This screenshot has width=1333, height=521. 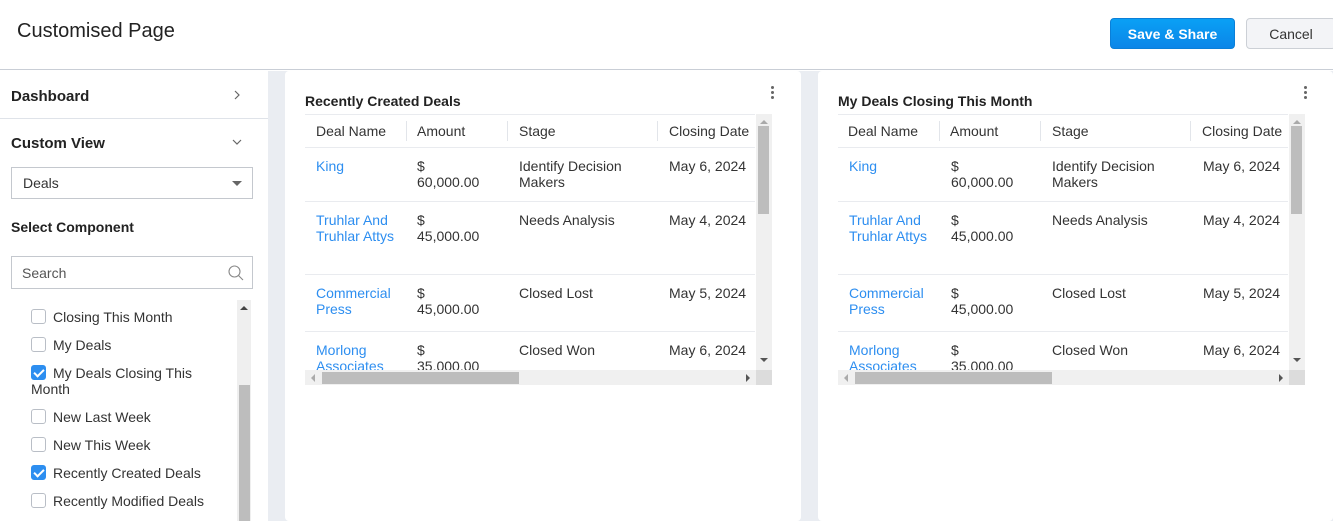 I want to click on widget-title: My Deals Closing This Month, so click(x=935, y=101).